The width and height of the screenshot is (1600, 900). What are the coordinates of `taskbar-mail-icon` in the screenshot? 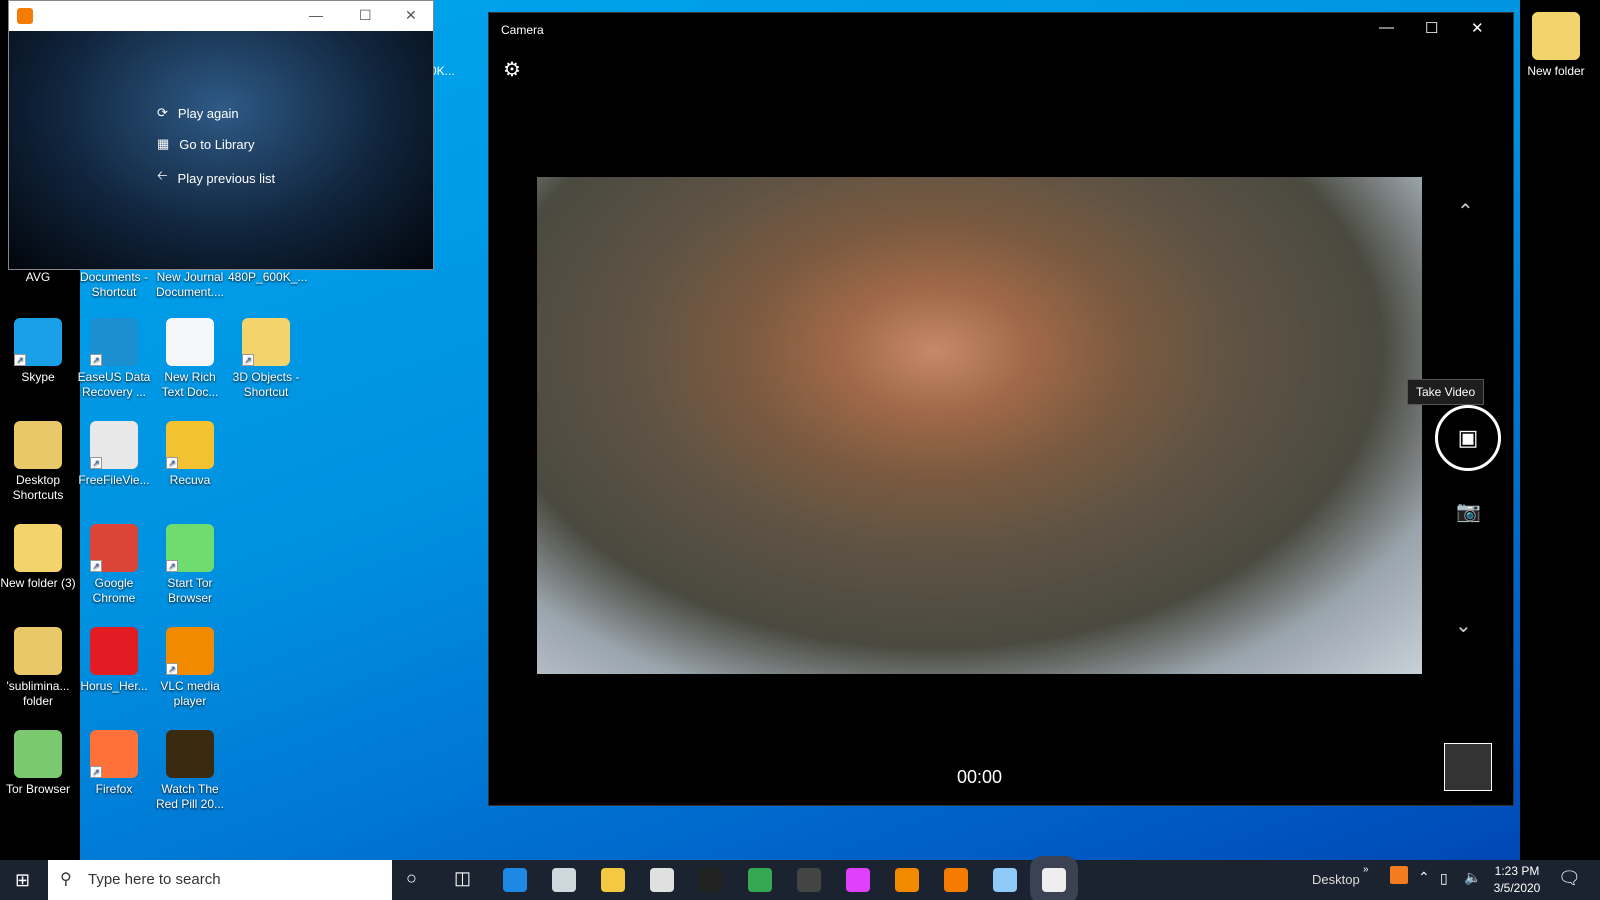 It's located at (662, 880).